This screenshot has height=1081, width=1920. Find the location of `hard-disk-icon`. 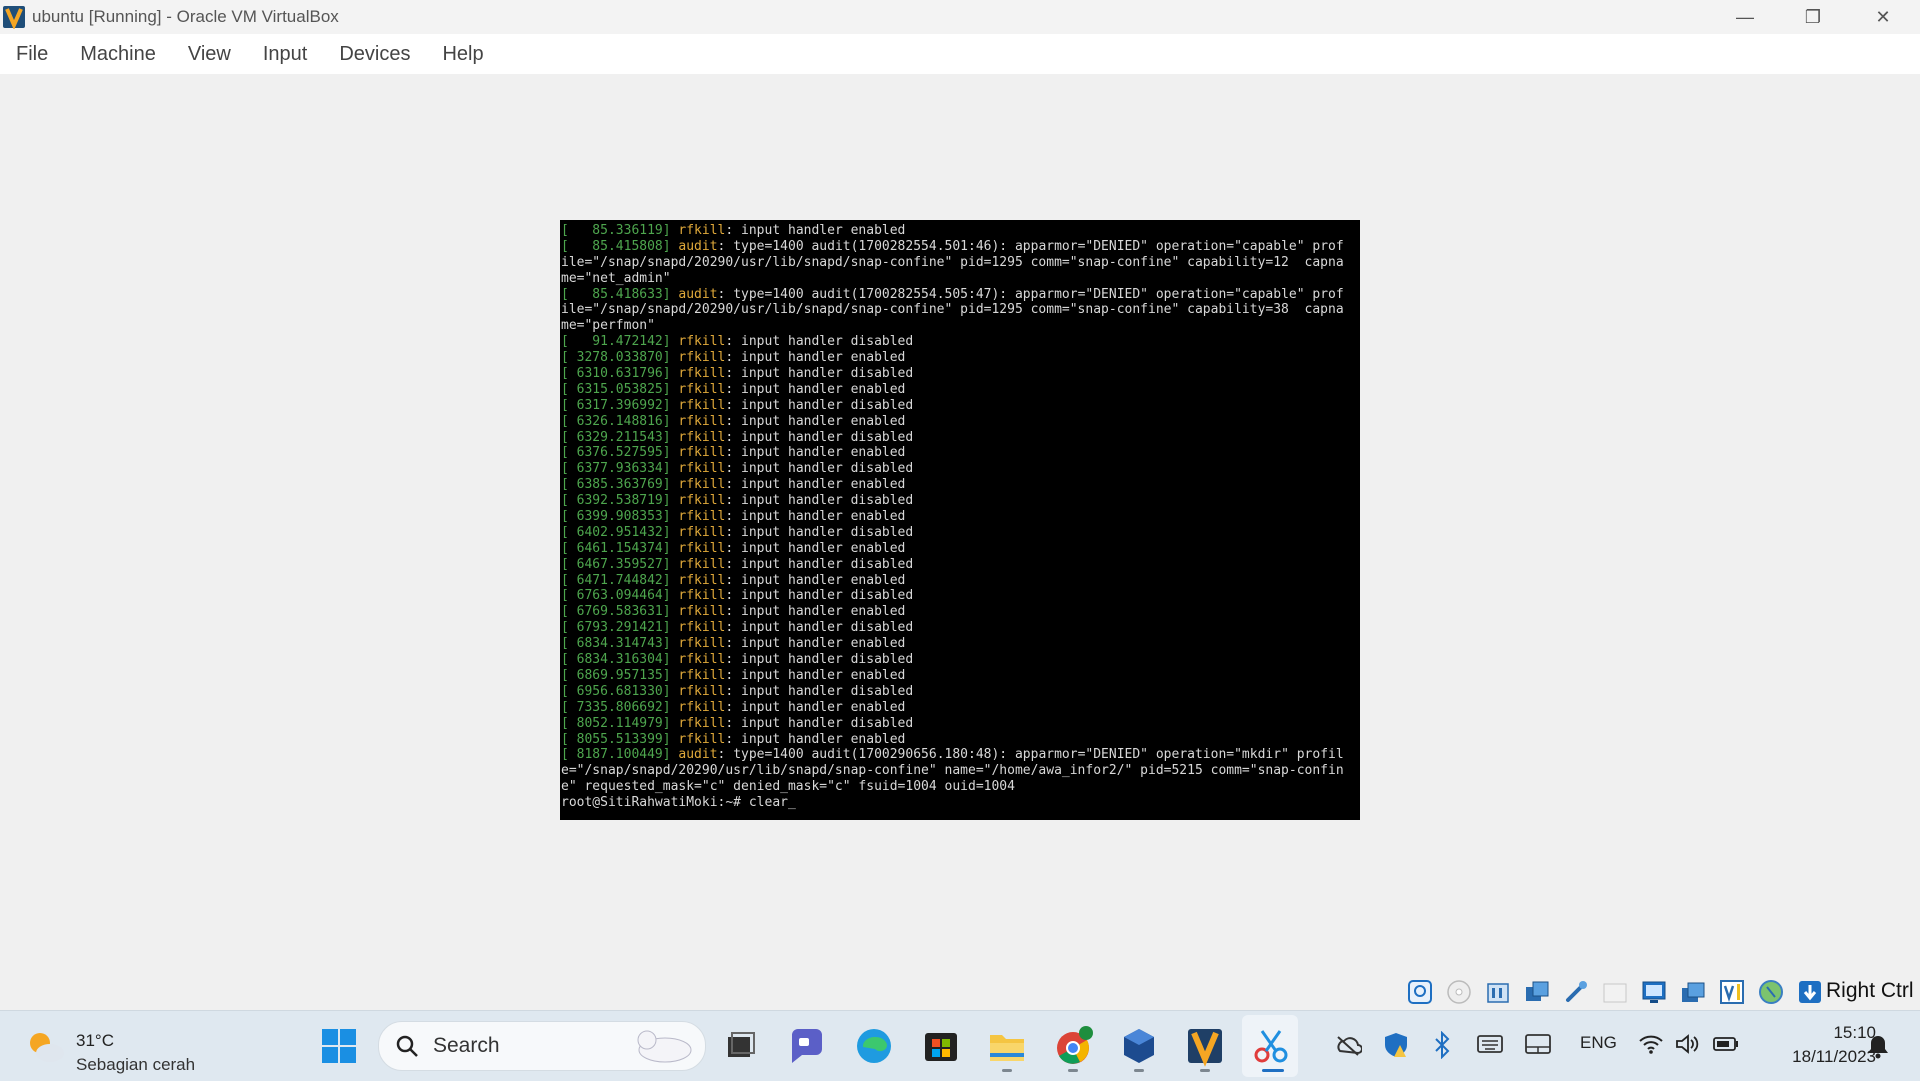

hard-disk-icon is located at coordinates (1420, 992).